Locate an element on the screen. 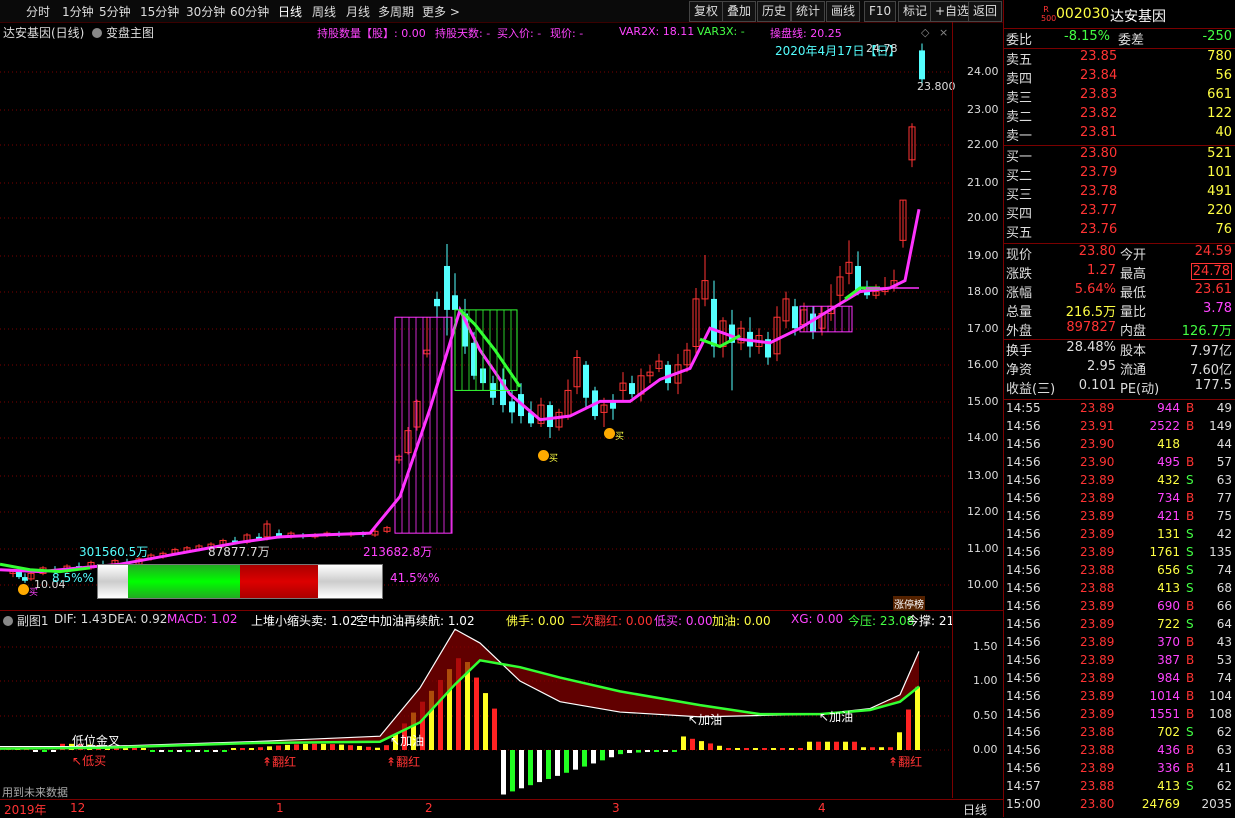 The image size is (1235, 818). price-tick: 21.00 is located at coordinates (983, 182).